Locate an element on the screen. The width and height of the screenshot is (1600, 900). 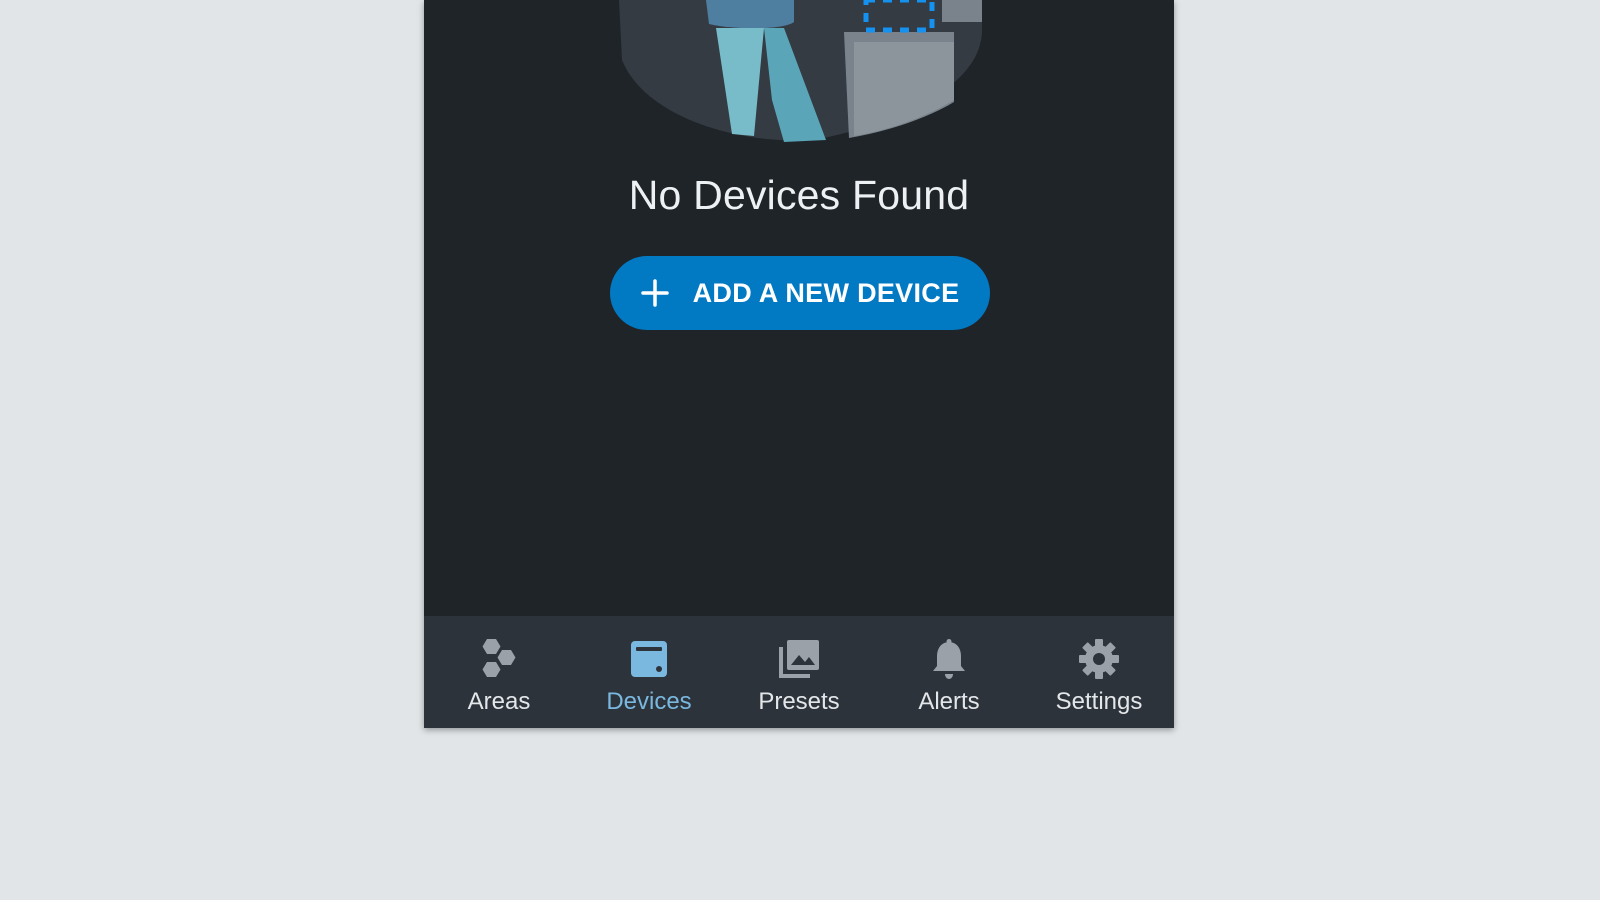
nav-tab-presets: Presets is located at coordinates (799, 672).